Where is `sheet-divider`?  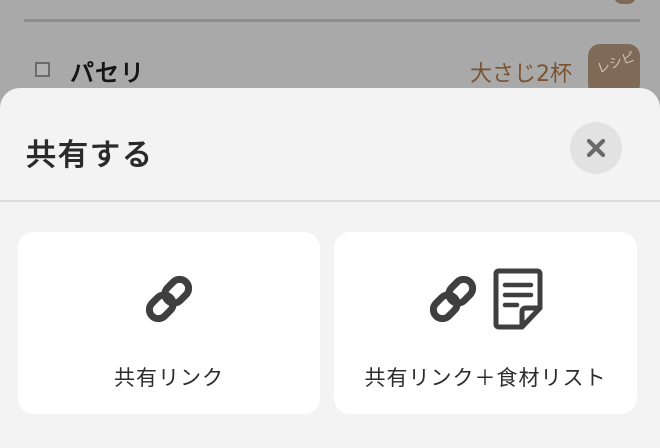 sheet-divider is located at coordinates (330, 201).